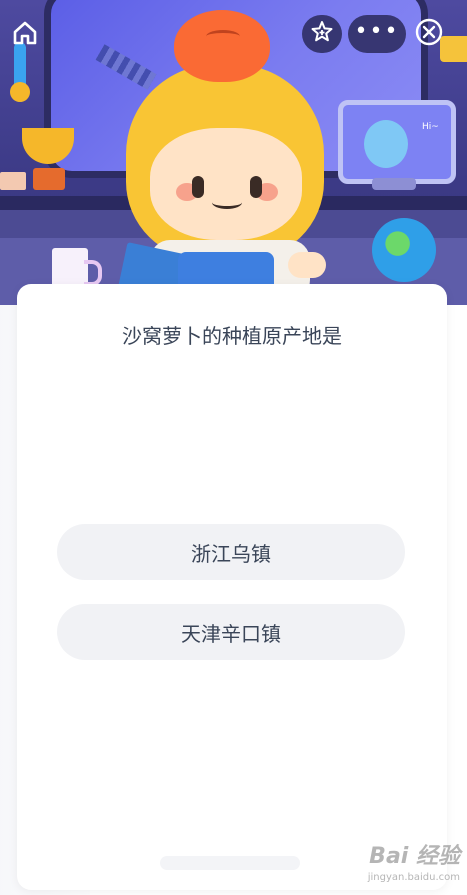 The width and height of the screenshot is (467, 895). What do you see at coordinates (20, 92) in the screenshot?
I see `rocket-ball-icon` at bounding box center [20, 92].